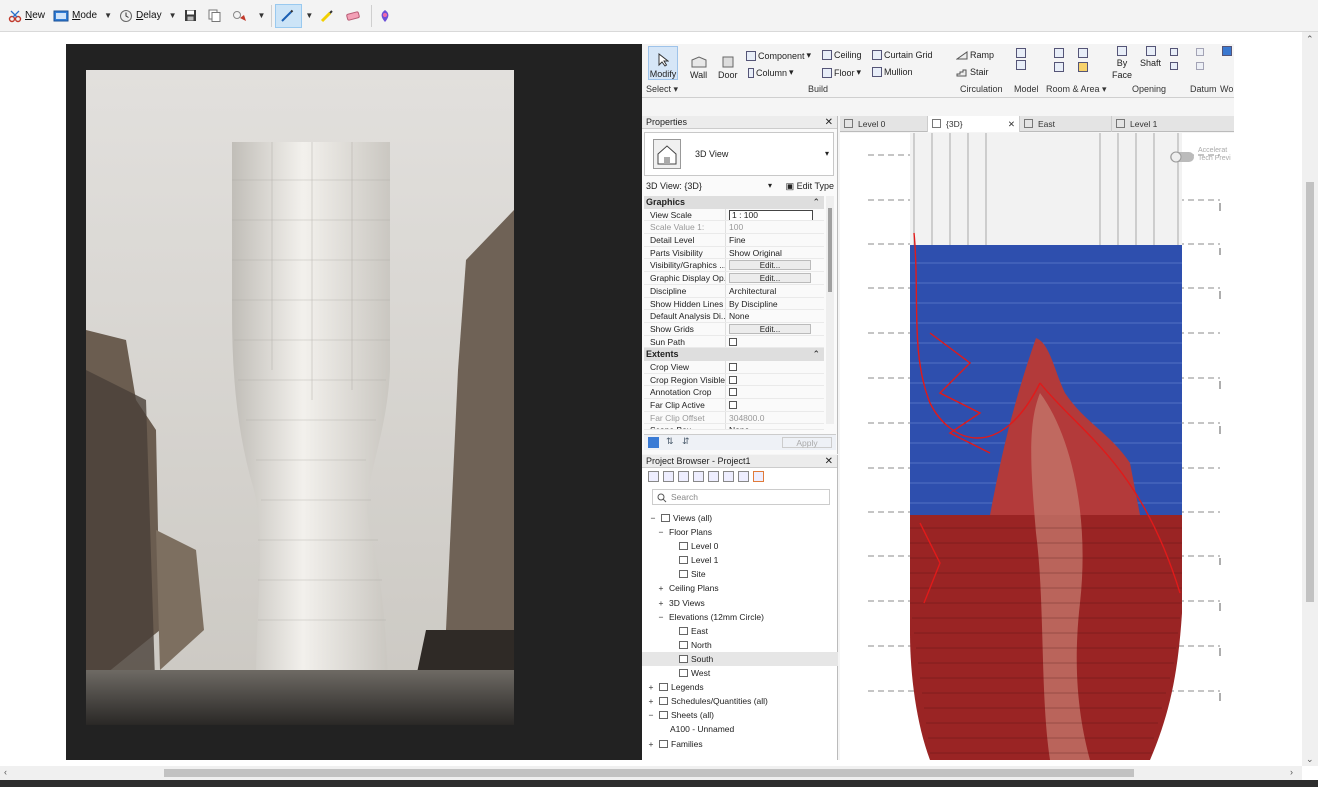 The height and width of the screenshot is (787, 1318). Describe the element at coordinates (740, 518) in the screenshot. I see `tree-node-views: − Views (all)` at that location.